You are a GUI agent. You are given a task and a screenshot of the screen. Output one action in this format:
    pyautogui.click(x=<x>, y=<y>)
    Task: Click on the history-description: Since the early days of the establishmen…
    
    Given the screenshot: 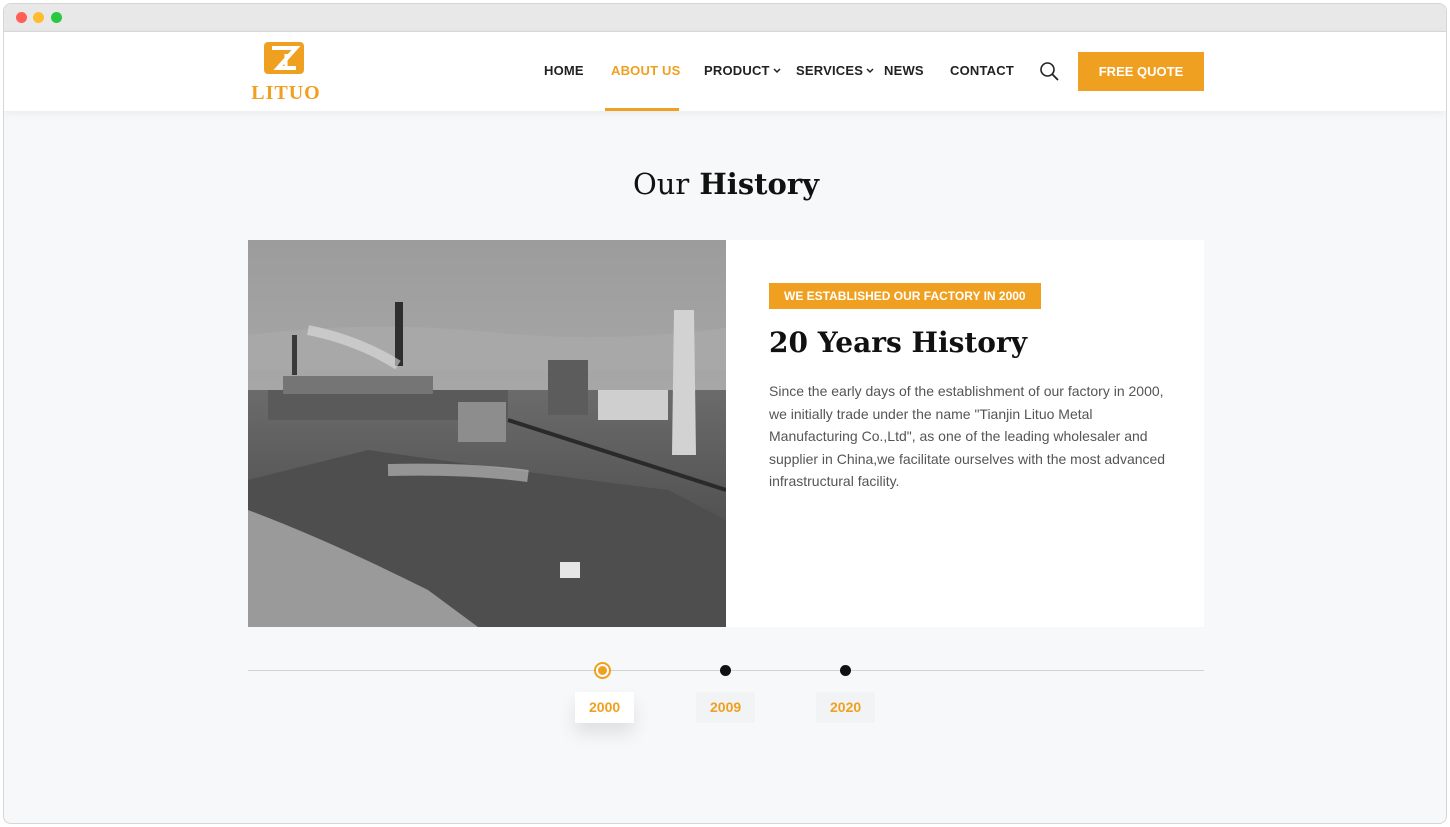 What is the action you would take?
    pyautogui.click(x=967, y=436)
    